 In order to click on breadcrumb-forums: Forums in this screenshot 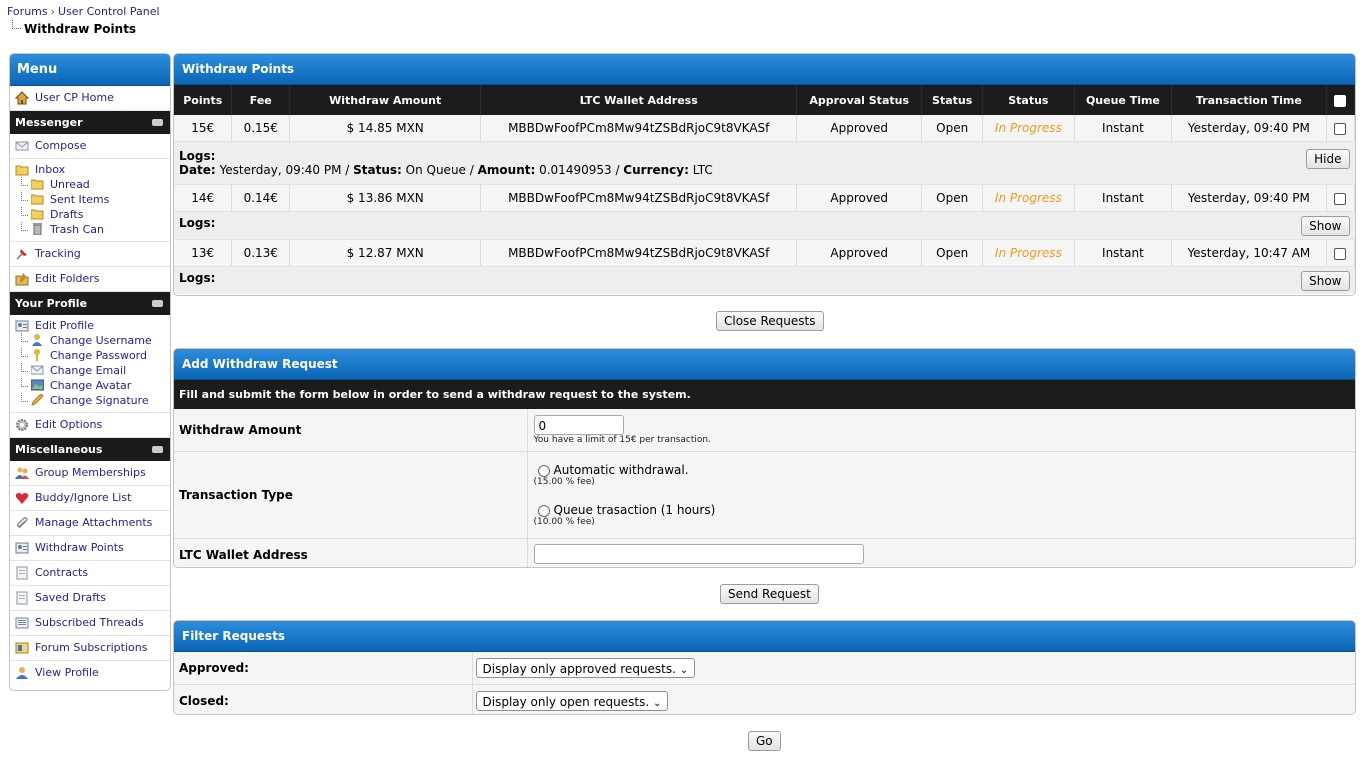, I will do `click(27, 11)`.